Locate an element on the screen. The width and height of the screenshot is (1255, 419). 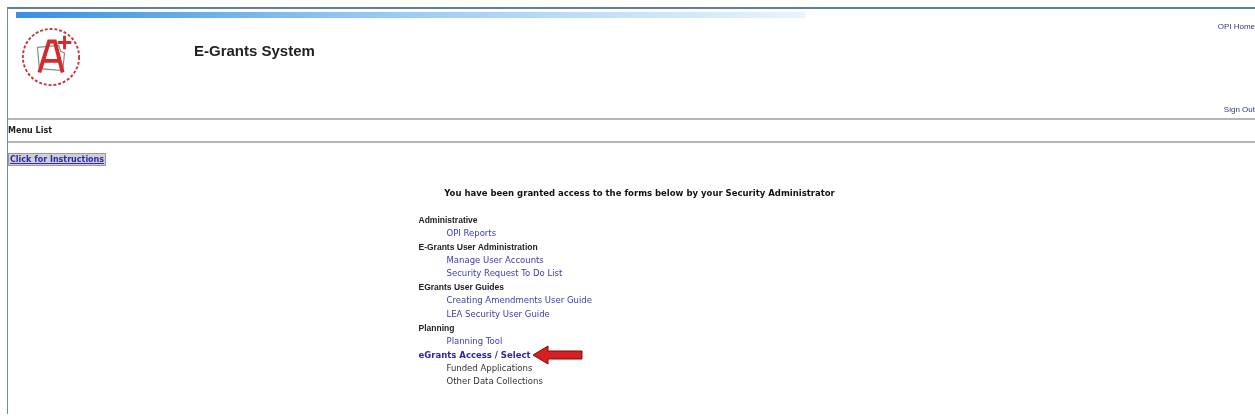
menu-link: eGrants Access / Select is located at coordinates (474, 354).